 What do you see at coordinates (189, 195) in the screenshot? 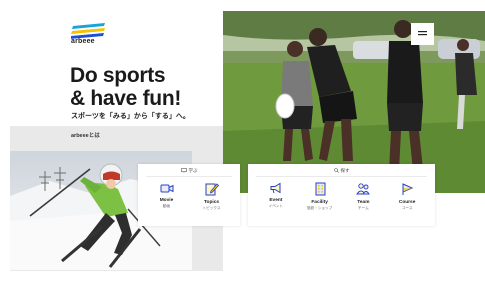
I see `learn-card: 学ぶ Movie 動画 Topics トピックス` at bounding box center [189, 195].